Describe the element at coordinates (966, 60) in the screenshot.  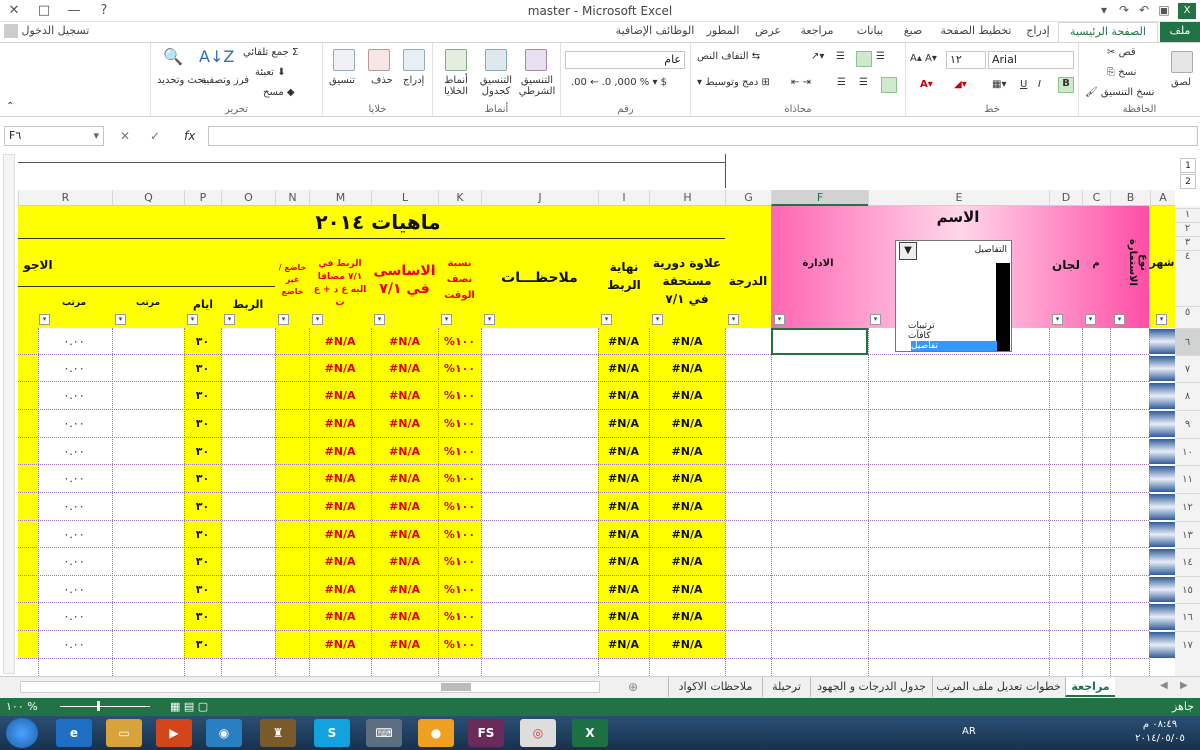
I see `font-size-select: ١٢` at that location.